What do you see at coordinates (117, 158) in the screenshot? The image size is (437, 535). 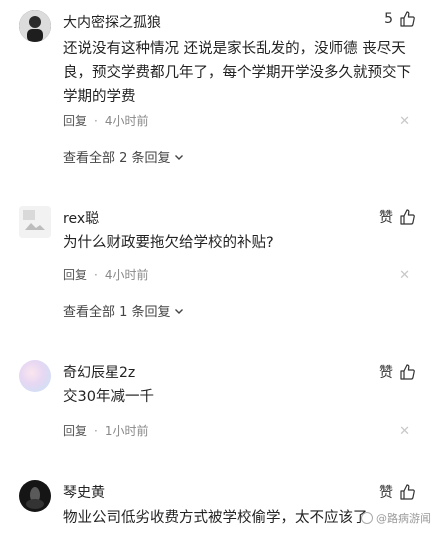 I see `expand-replies-label: 查看全部 2 条回复` at bounding box center [117, 158].